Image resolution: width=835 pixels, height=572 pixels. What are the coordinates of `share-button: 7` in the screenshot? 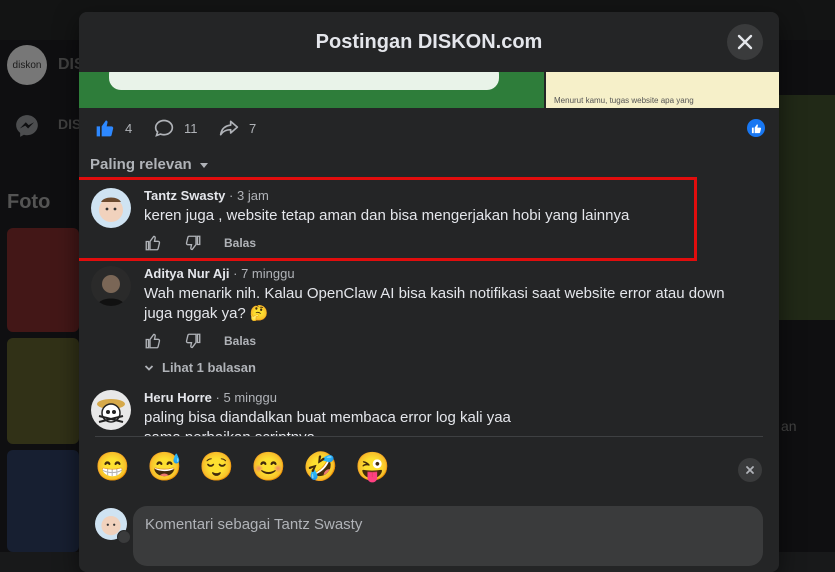 It's located at (237, 128).